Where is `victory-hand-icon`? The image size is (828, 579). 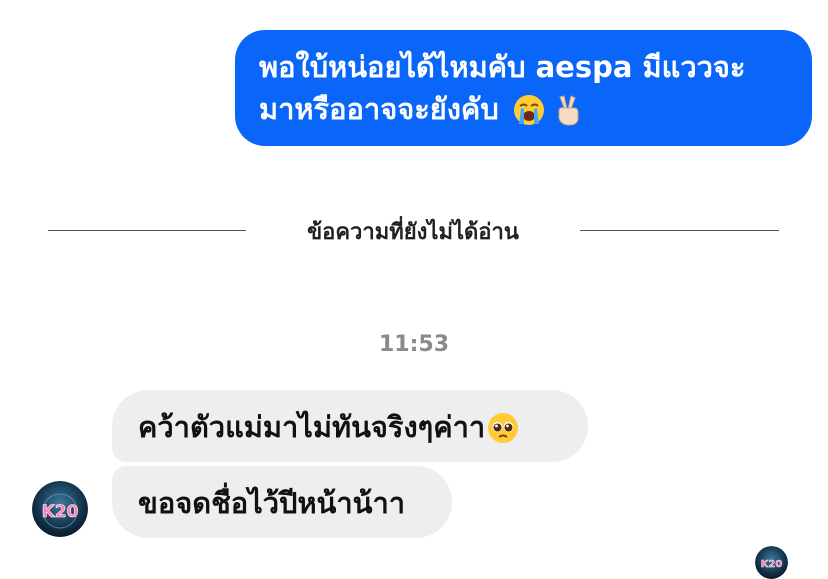 victory-hand-icon is located at coordinates (567, 110).